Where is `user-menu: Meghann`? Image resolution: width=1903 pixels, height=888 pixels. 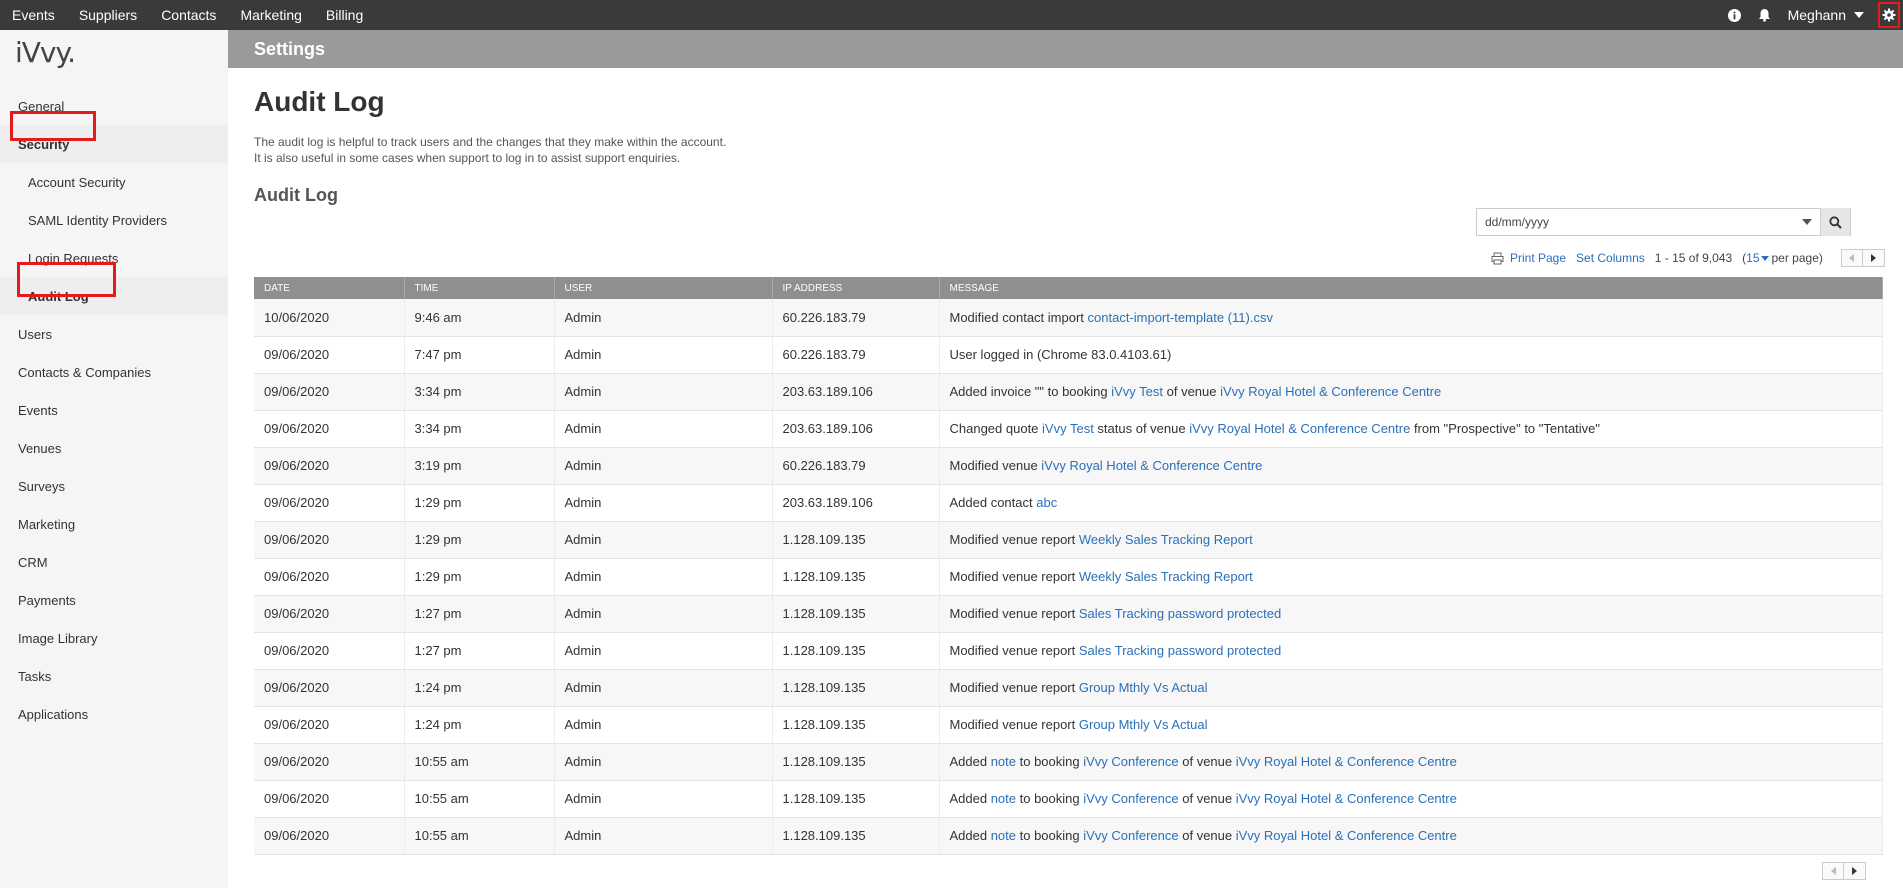 user-menu: Meghann is located at coordinates (1826, 15).